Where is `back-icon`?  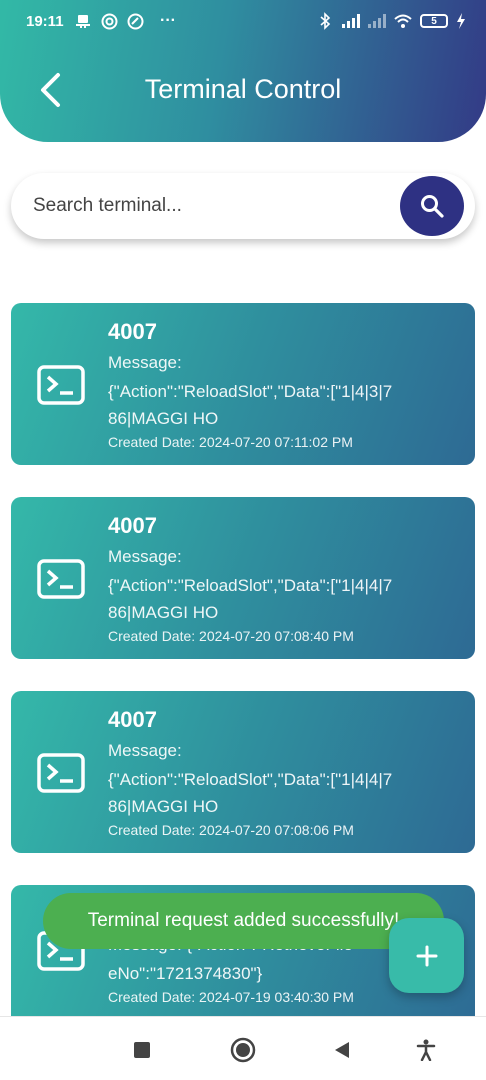 back-icon is located at coordinates (342, 1050).